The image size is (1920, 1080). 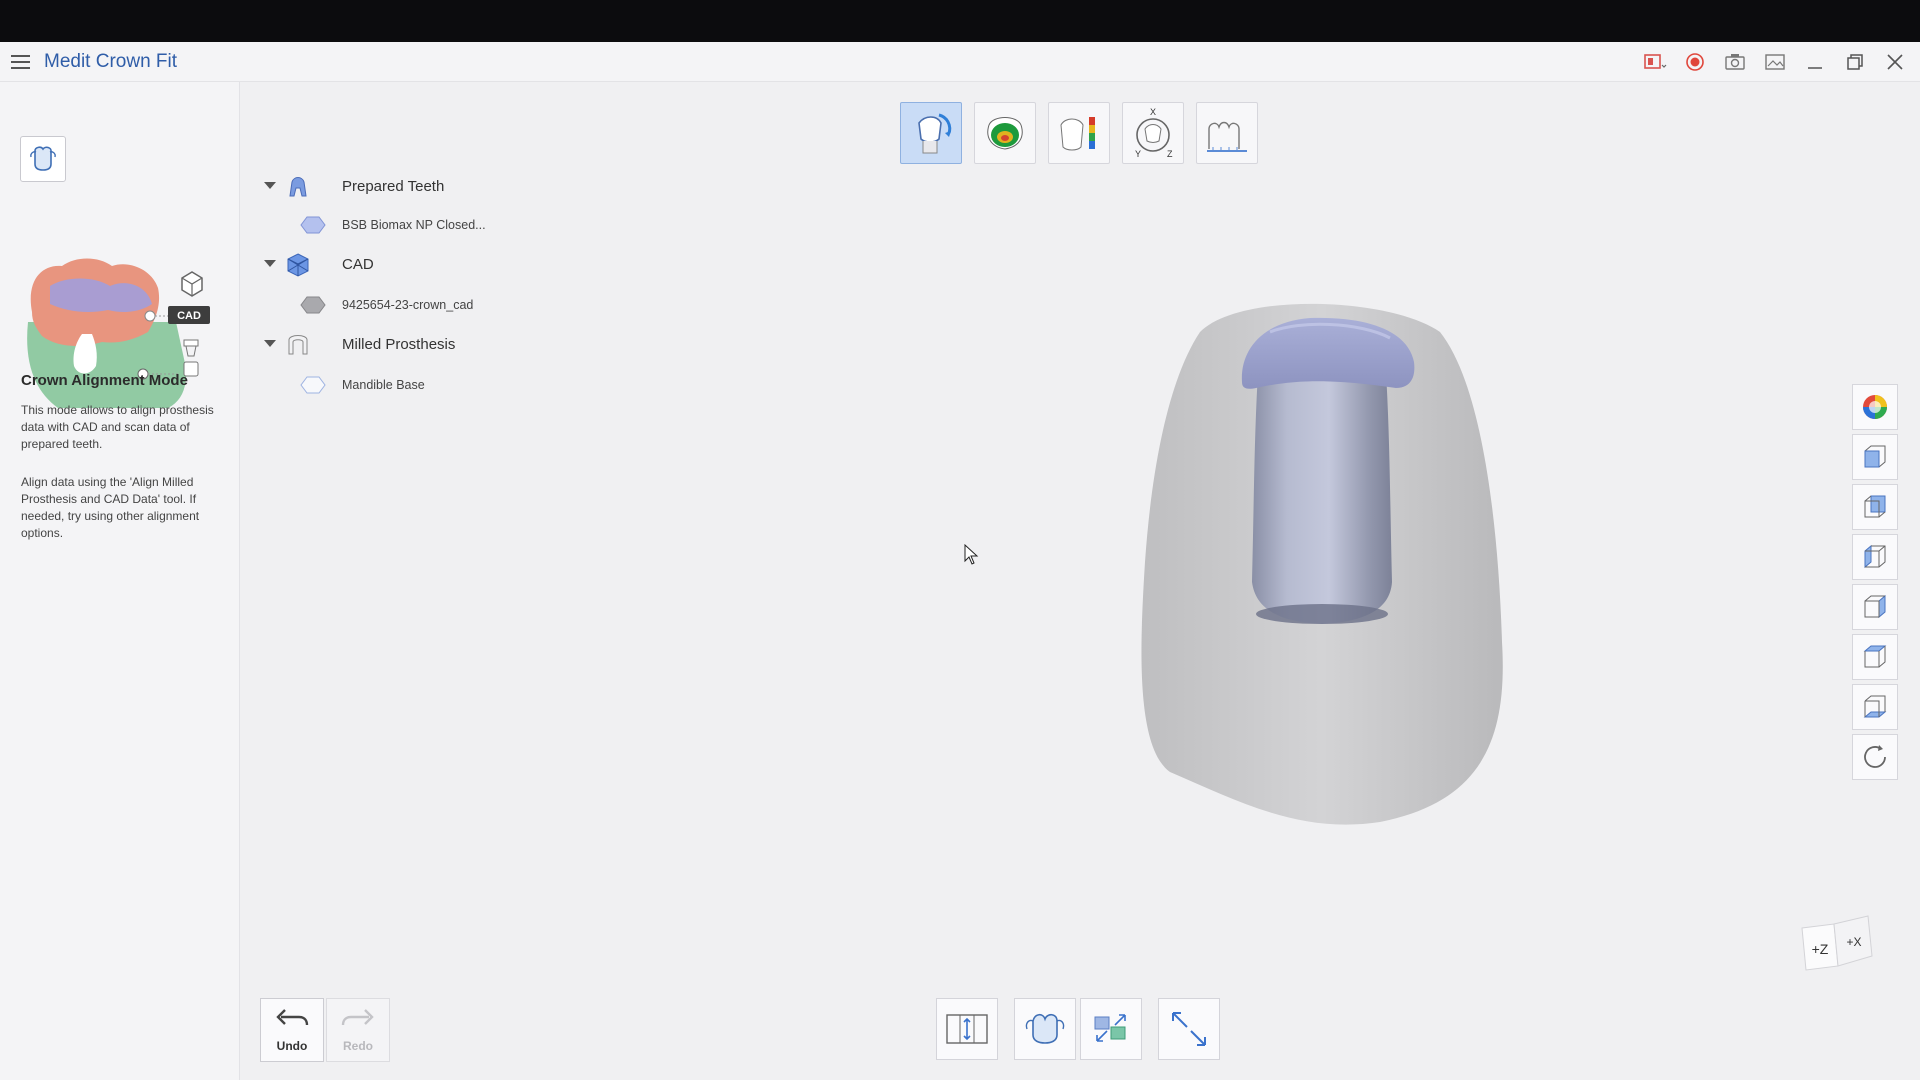 I want to click on view-back-button, so click(x=1875, y=507).